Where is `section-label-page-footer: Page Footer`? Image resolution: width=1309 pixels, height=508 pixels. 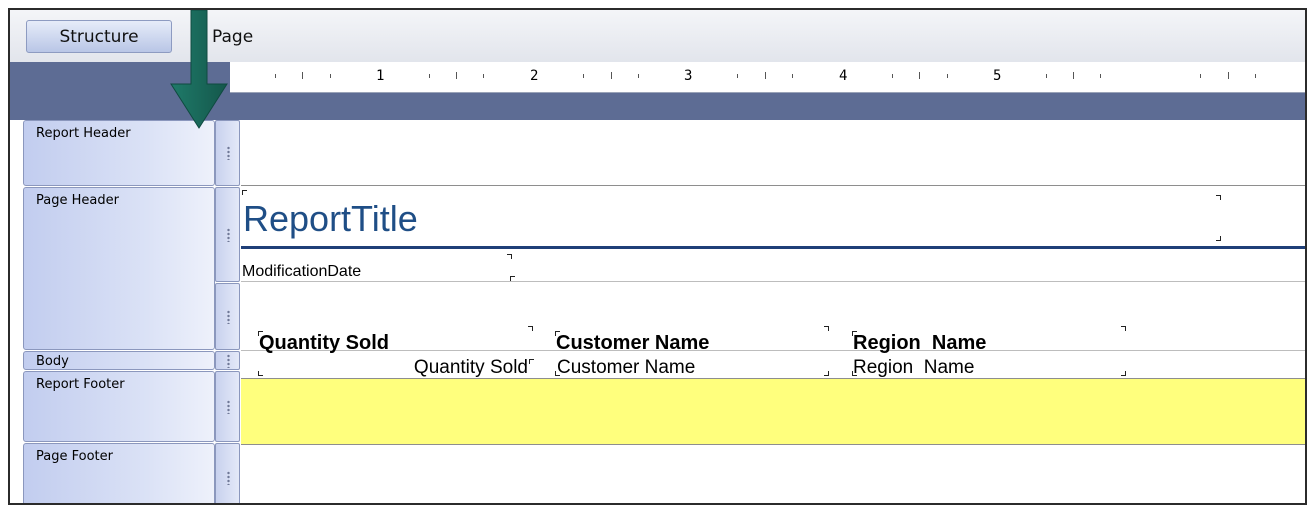 section-label-page-footer: Page Footer is located at coordinates (119, 473).